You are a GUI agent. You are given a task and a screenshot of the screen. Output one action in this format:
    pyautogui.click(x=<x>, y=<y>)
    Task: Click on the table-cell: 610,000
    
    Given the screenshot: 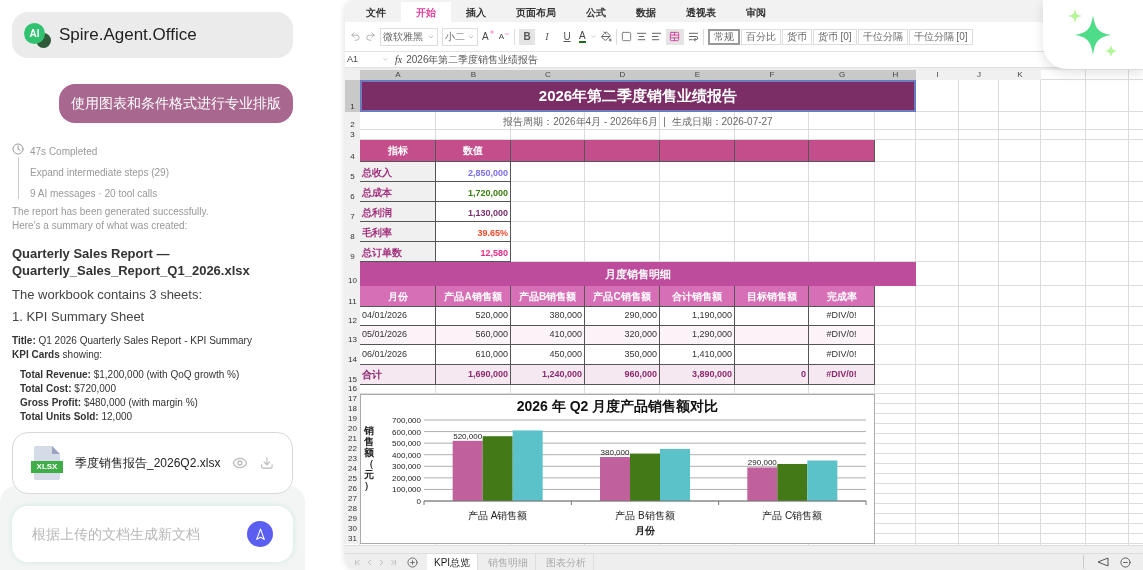 What is the action you would take?
    pyautogui.click(x=473, y=355)
    